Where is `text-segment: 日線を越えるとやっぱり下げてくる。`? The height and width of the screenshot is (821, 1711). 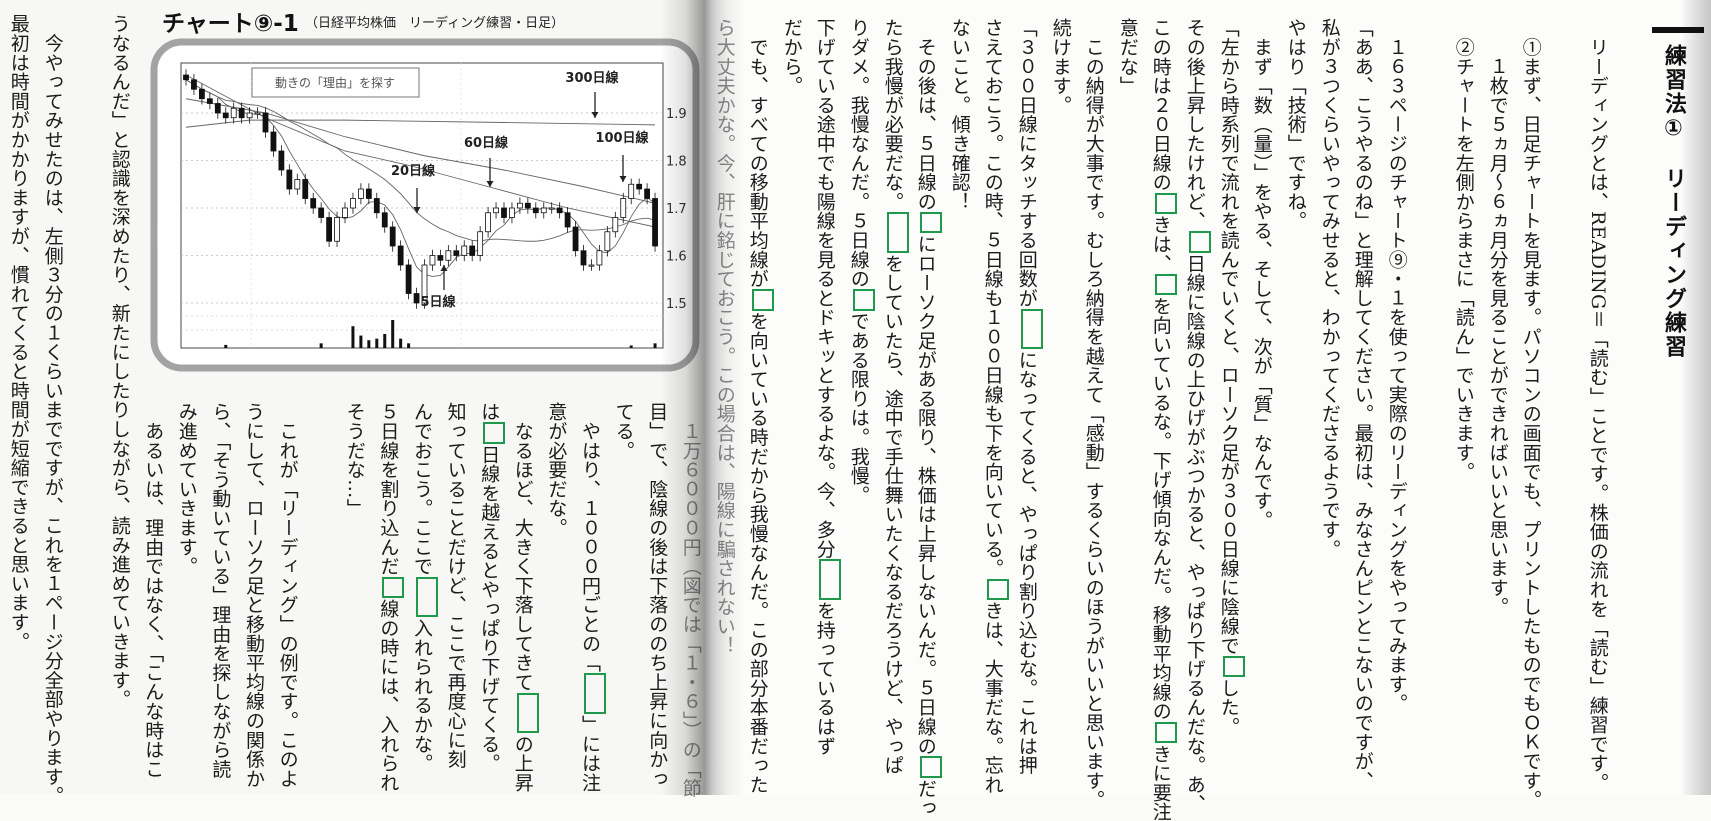 text-segment: 日線を越えるとやっぱり下げてくる。 is located at coordinates (489, 608).